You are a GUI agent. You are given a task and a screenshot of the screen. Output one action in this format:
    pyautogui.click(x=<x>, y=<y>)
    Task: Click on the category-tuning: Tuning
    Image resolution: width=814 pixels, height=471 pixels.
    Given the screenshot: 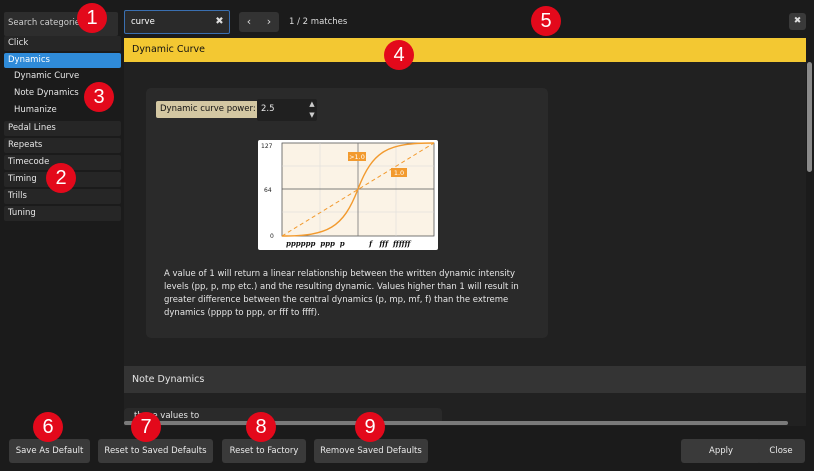 What is the action you would take?
    pyautogui.click(x=62, y=213)
    